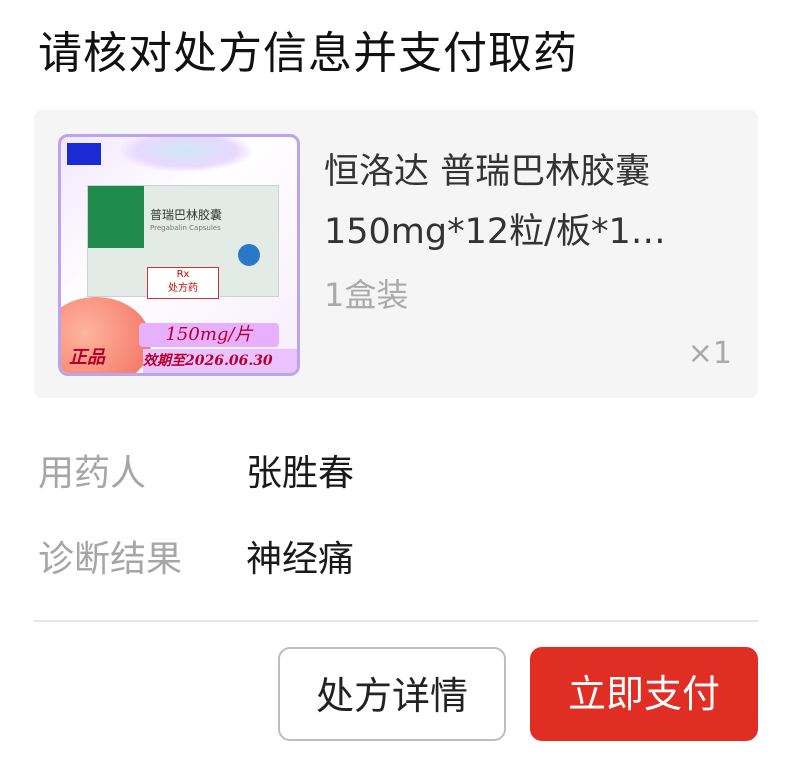 This screenshot has width=800, height=762. What do you see at coordinates (300, 473) in the screenshot?
I see `patient-value: 张胜春` at bounding box center [300, 473].